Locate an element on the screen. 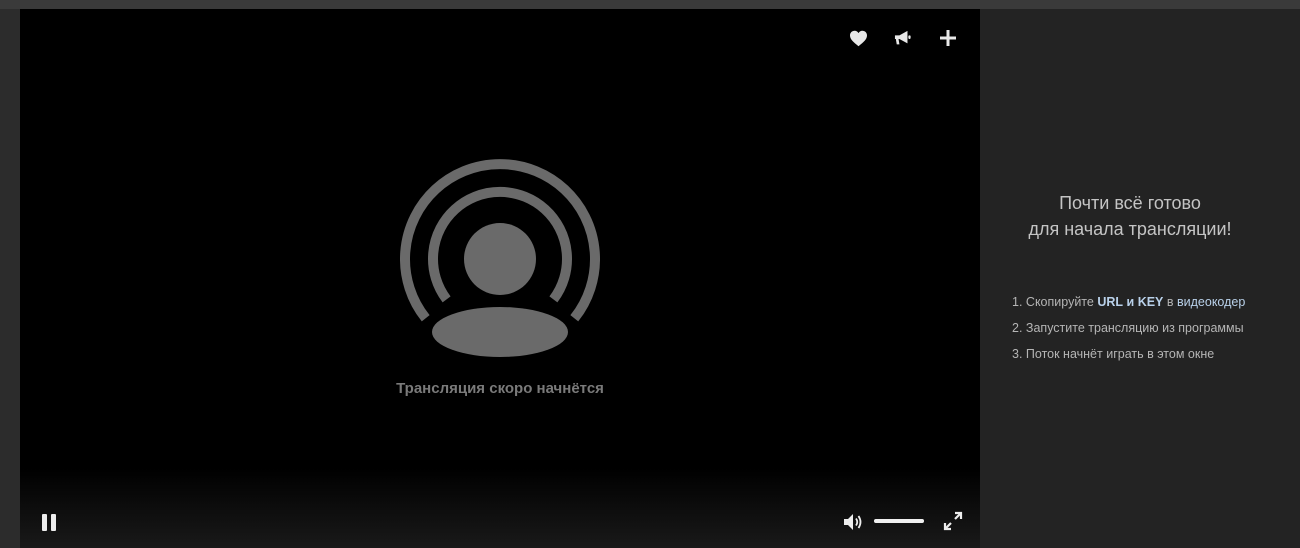 The width and height of the screenshot is (1300, 548). instruction-step-2: 2. Запустите трансляцию из программы is located at coordinates (1128, 332).